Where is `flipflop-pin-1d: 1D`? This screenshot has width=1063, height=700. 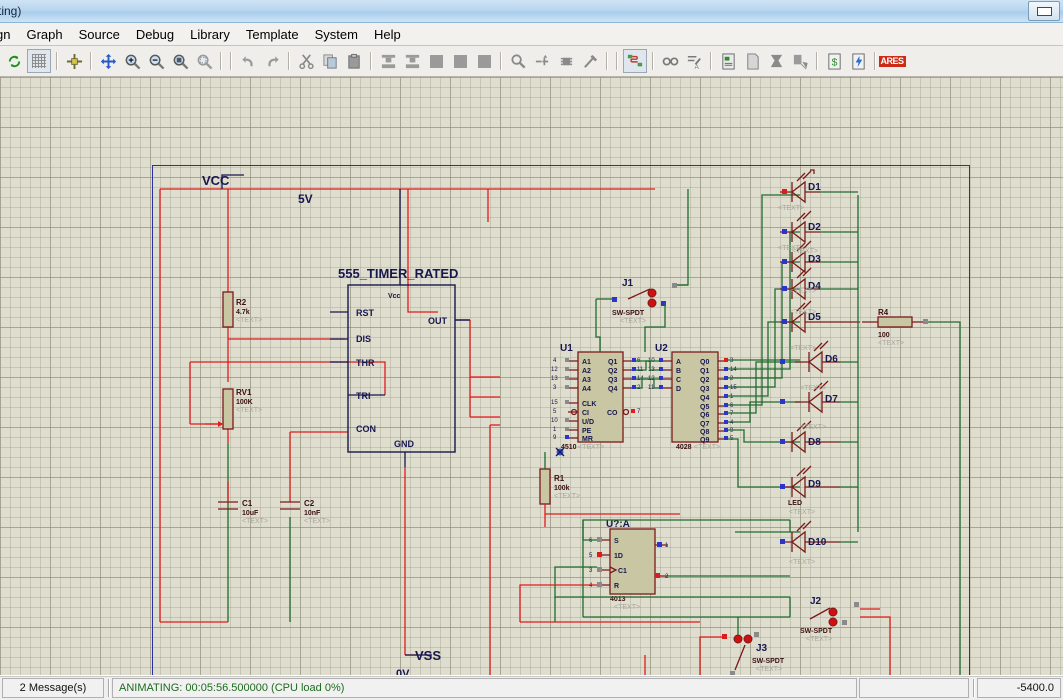
flipflop-pin-1d: 1D is located at coordinates (618, 556).